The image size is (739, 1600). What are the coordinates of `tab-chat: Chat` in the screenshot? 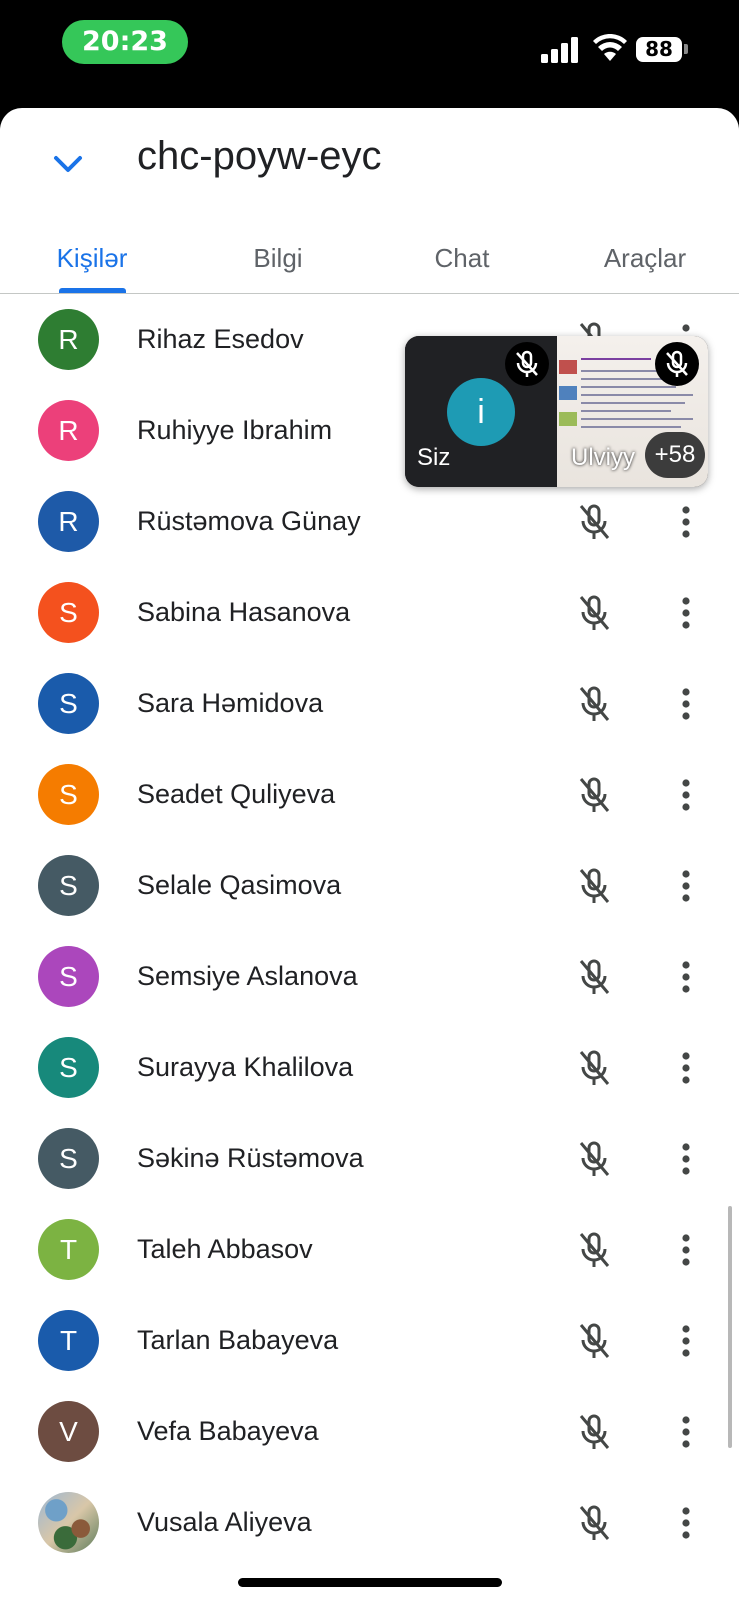 It's located at (462, 258).